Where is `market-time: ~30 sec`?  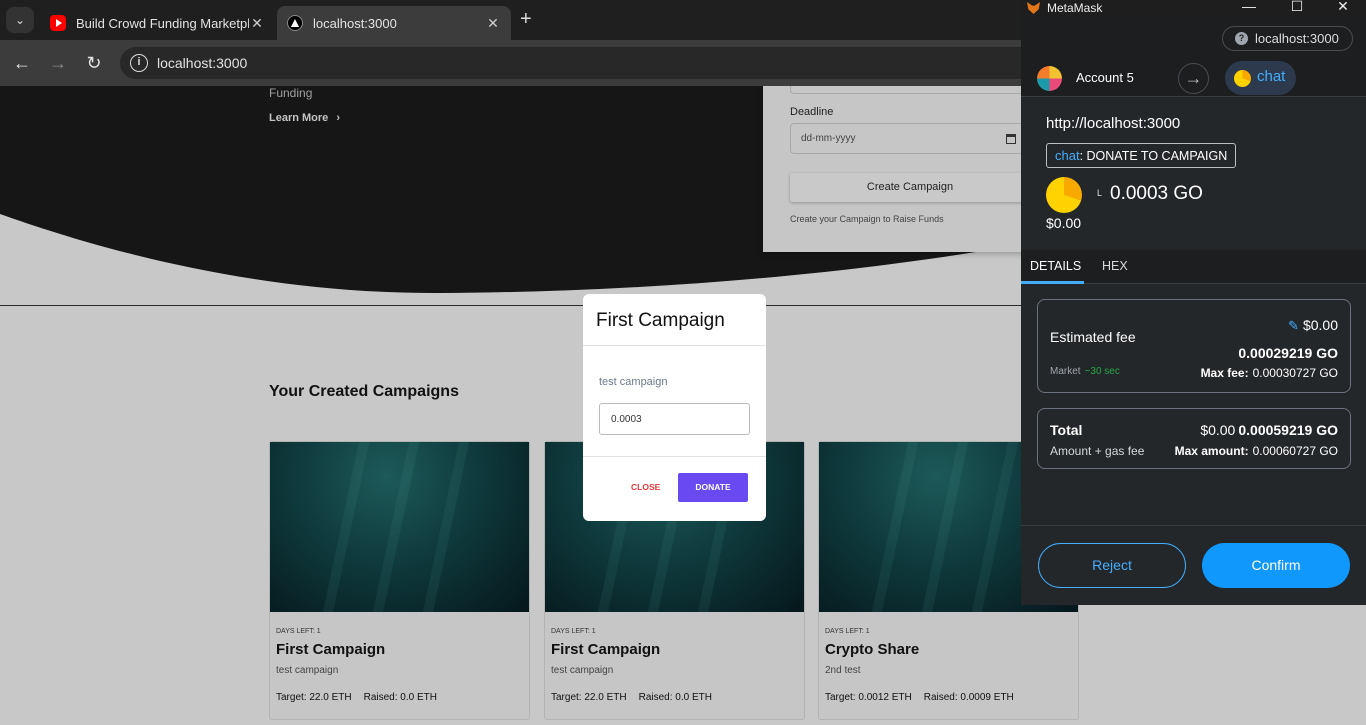
market-time: ~30 sec is located at coordinates (1102, 371).